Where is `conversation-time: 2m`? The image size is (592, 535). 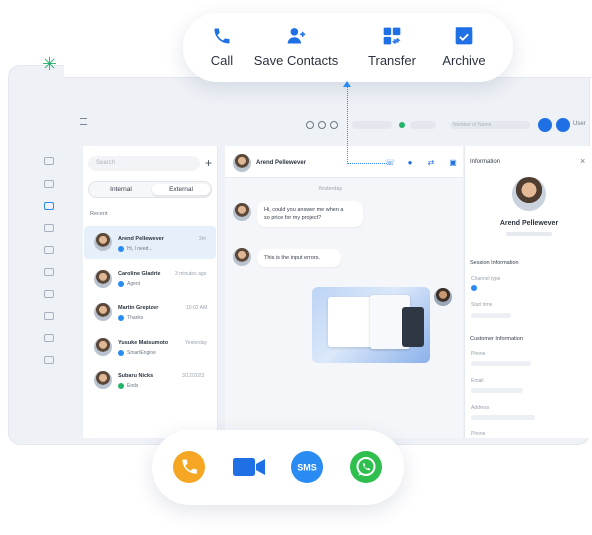 conversation-time: 2m is located at coordinates (202, 239).